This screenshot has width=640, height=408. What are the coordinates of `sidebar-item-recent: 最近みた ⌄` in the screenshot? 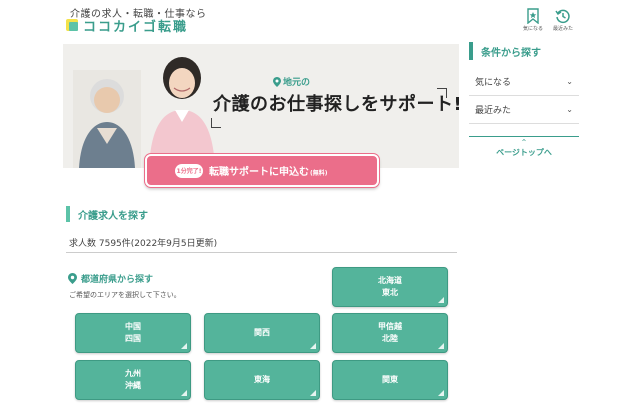 It's located at (524, 110).